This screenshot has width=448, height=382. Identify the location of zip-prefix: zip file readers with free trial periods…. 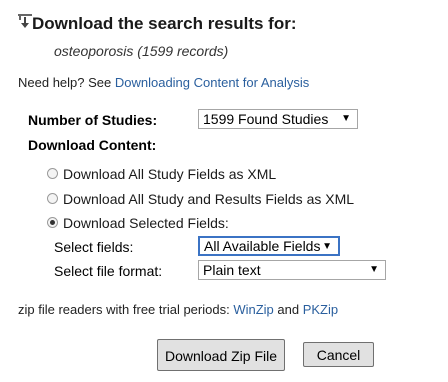
(126, 309).